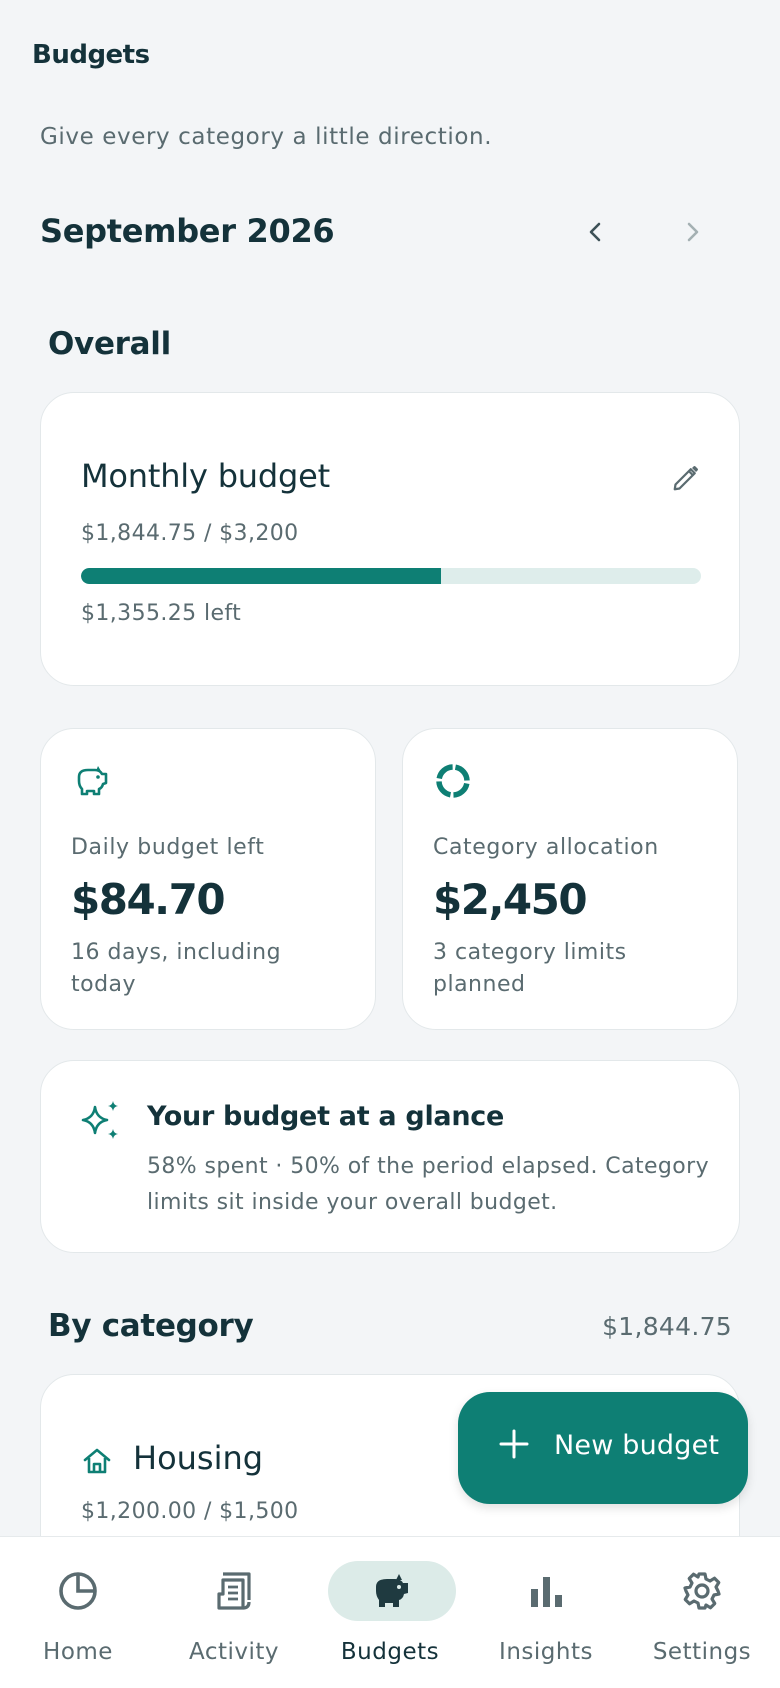 The height and width of the screenshot is (1688, 780). Describe the element at coordinates (168, 847) in the screenshot. I see `daily-budget-label: Daily budget left` at that location.